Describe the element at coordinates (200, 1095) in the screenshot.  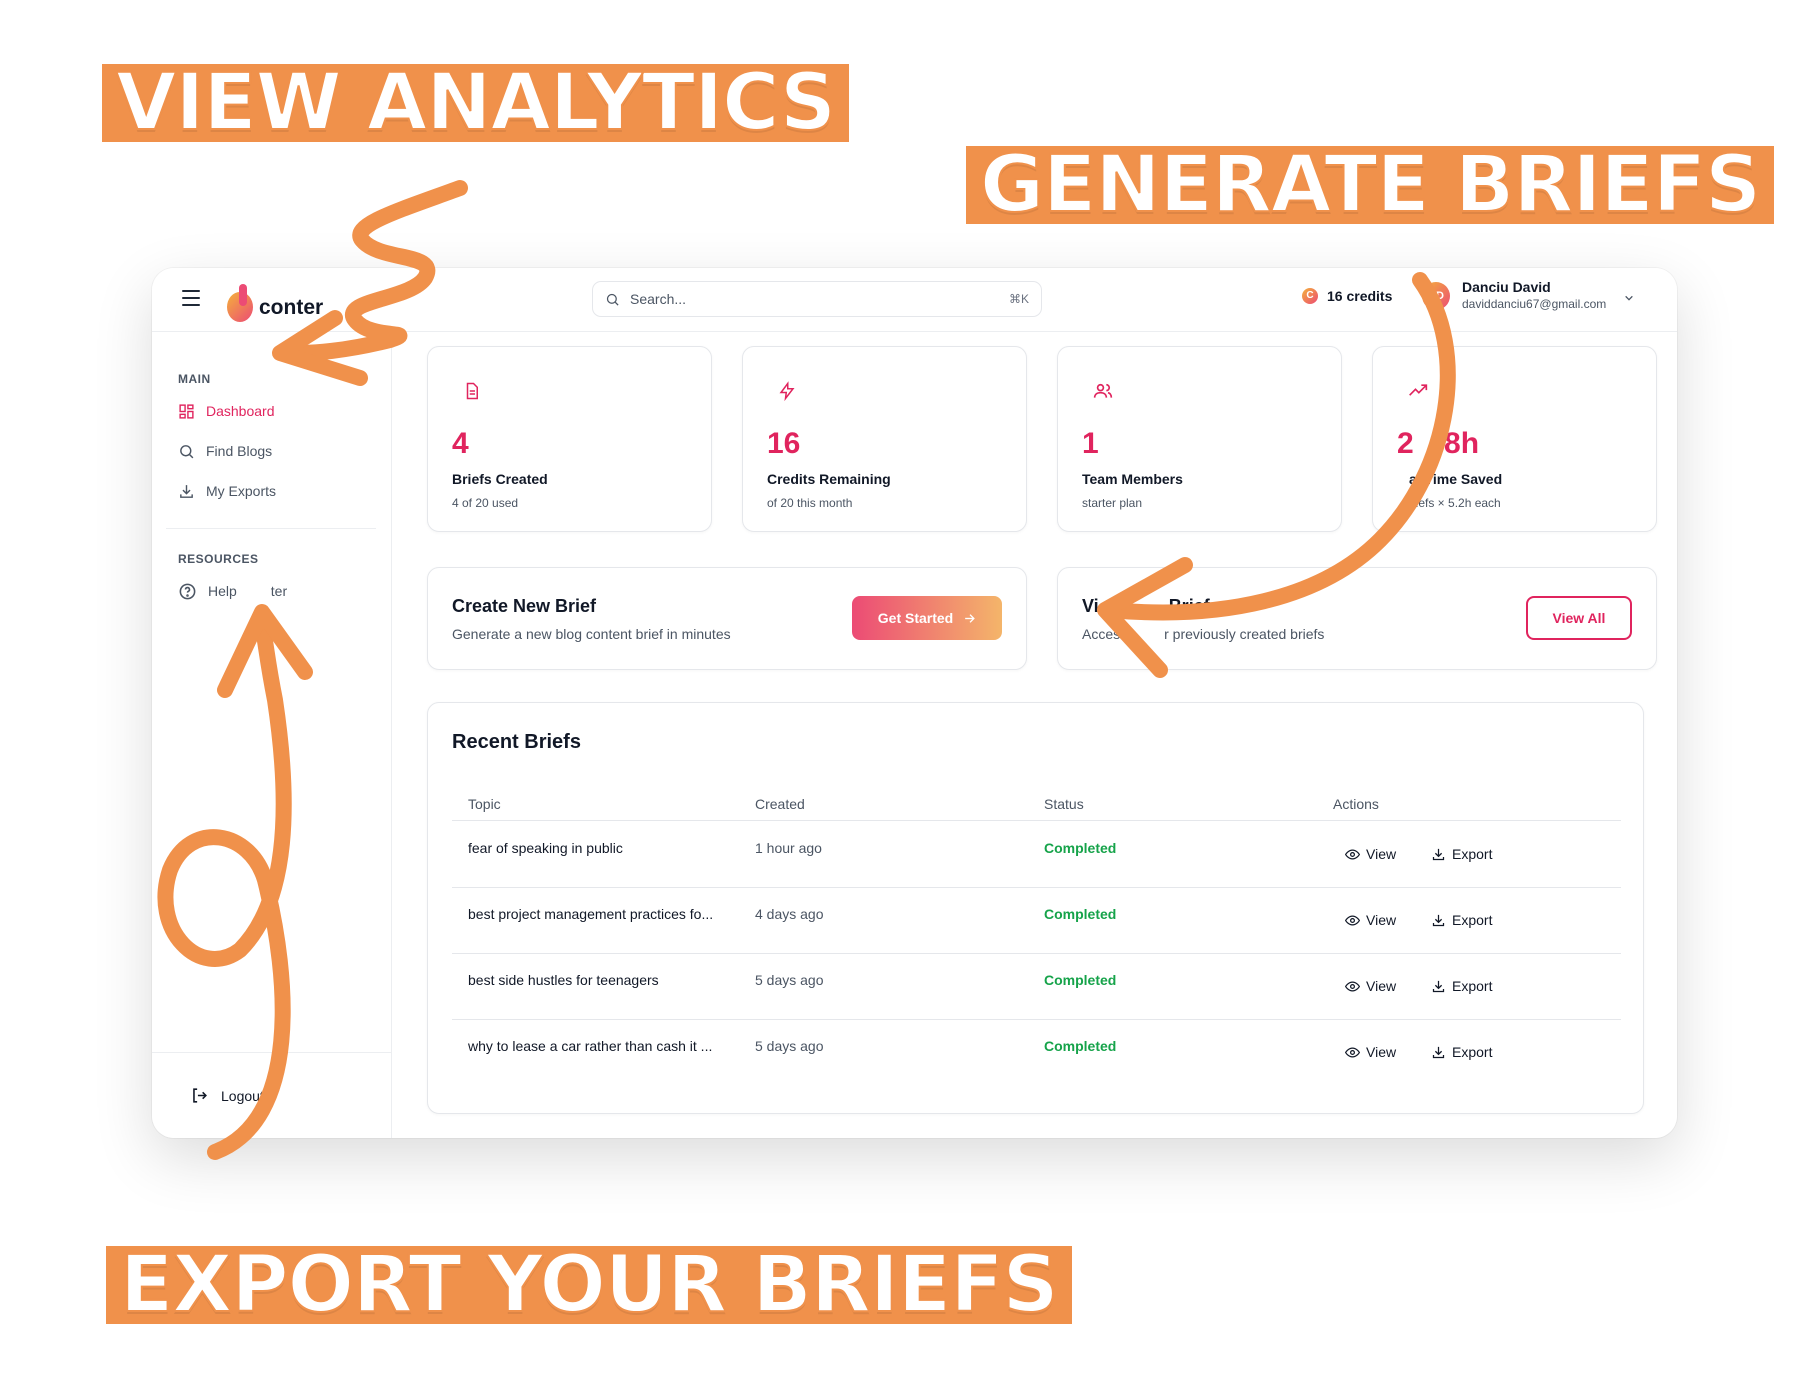
I see `logout-icon` at that location.